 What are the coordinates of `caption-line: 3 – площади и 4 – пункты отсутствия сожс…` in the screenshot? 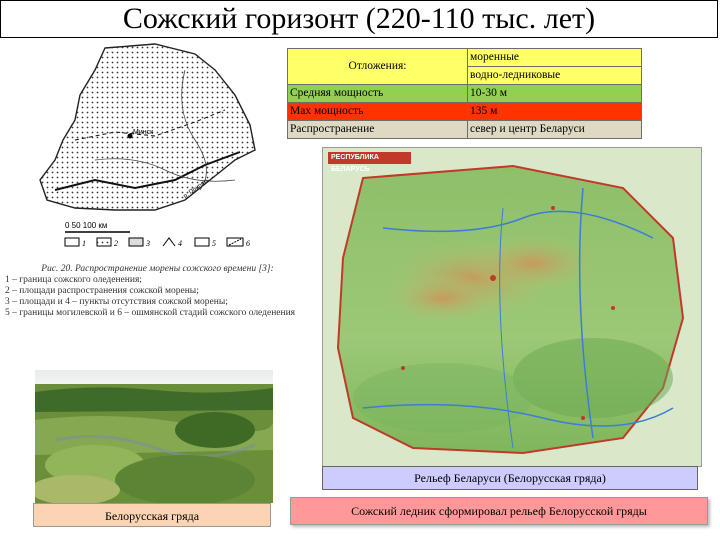 It's located at (116, 302).